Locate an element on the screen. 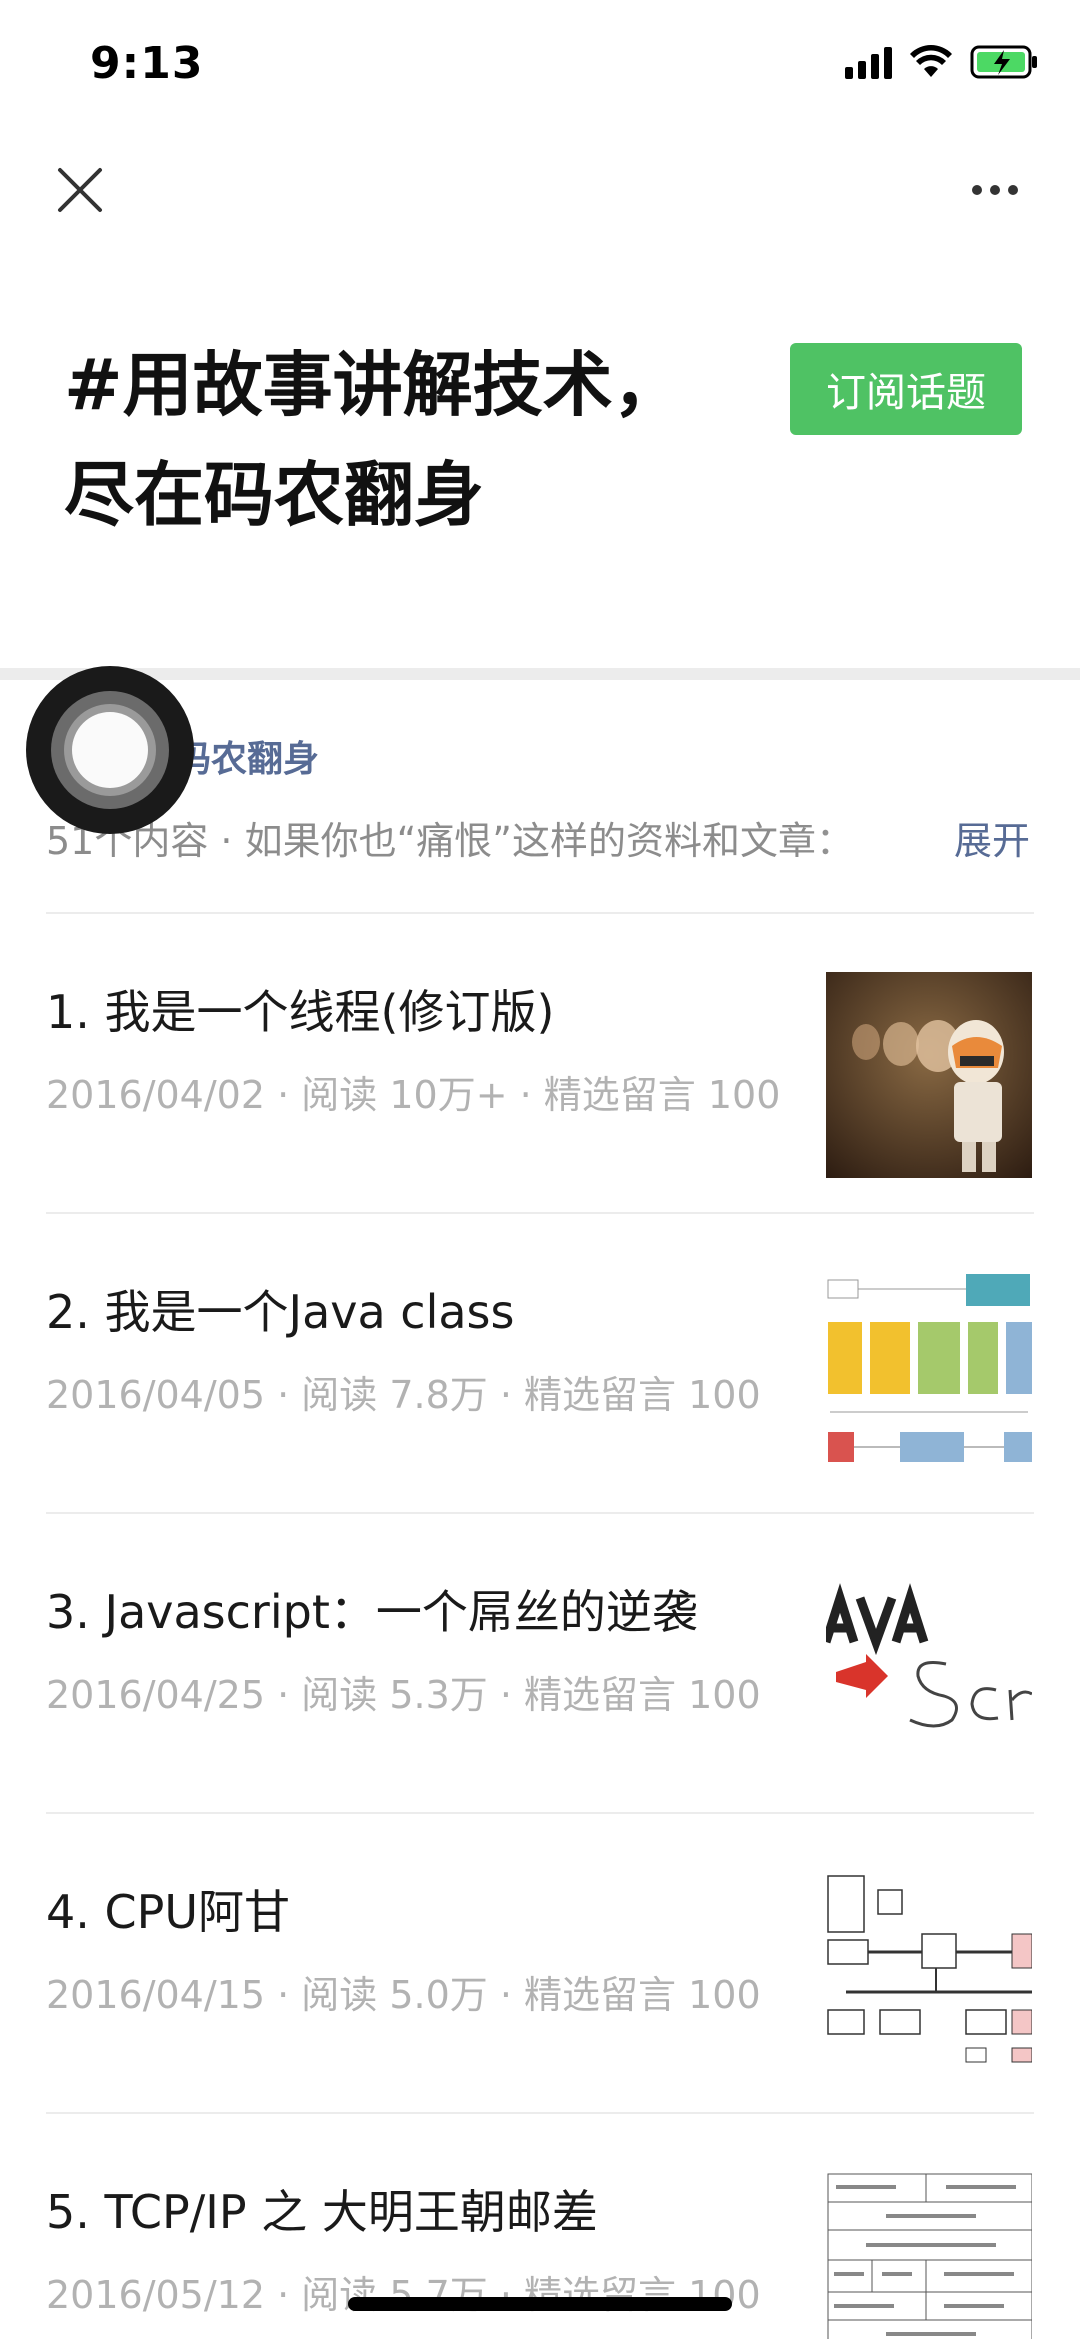 This screenshot has height=2339, width=1080. lego-trooper-image is located at coordinates (929, 1075).